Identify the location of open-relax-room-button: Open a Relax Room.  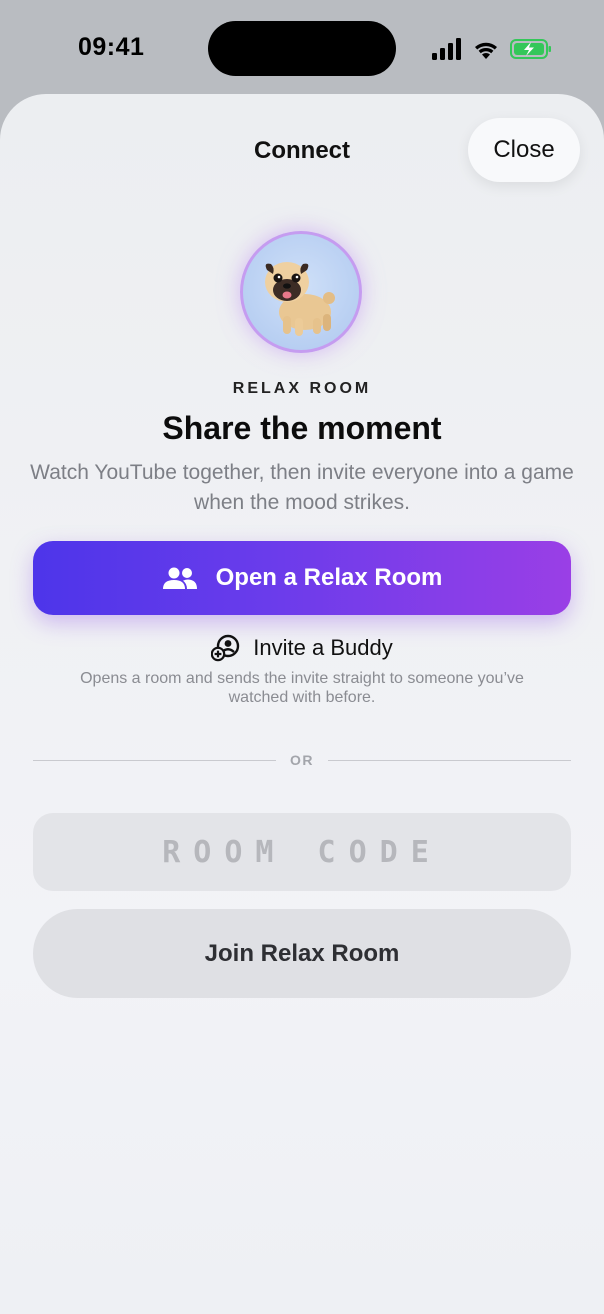
(302, 578).